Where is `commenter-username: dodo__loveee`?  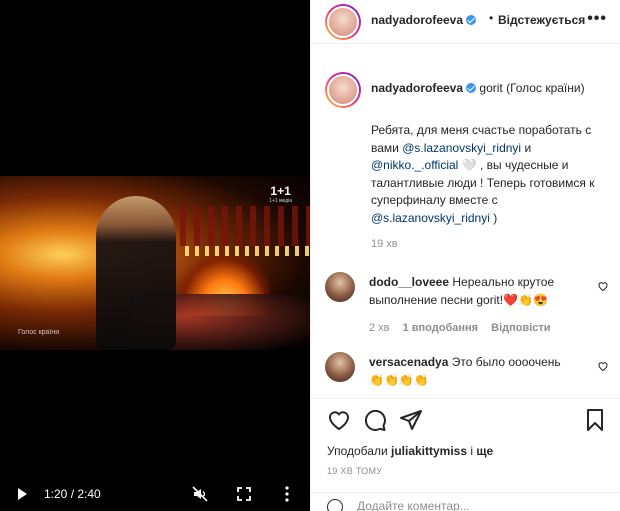 commenter-username: dodo__loveee is located at coordinates (409, 282).